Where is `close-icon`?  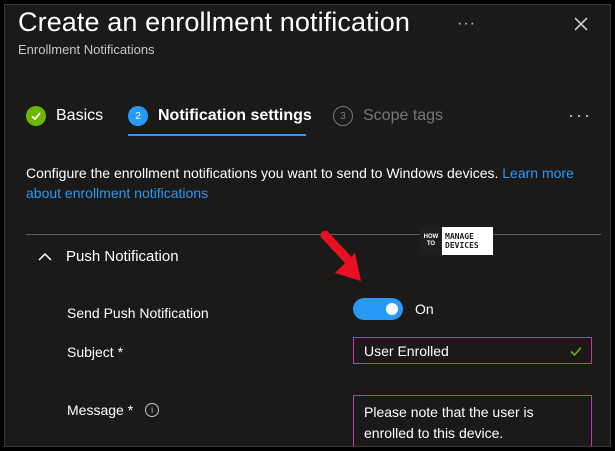 close-icon is located at coordinates (581, 24).